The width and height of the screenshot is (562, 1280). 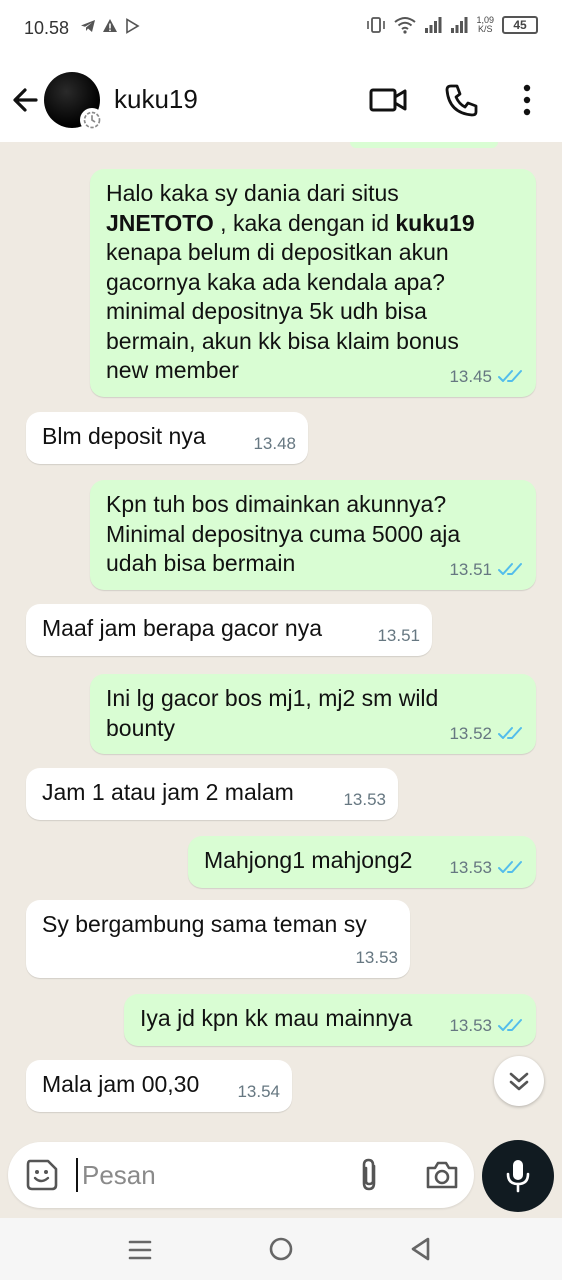 What do you see at coordinates (77, 1175) in the screenshot?
I see `text-caret` at bounding box center [77, 1175].